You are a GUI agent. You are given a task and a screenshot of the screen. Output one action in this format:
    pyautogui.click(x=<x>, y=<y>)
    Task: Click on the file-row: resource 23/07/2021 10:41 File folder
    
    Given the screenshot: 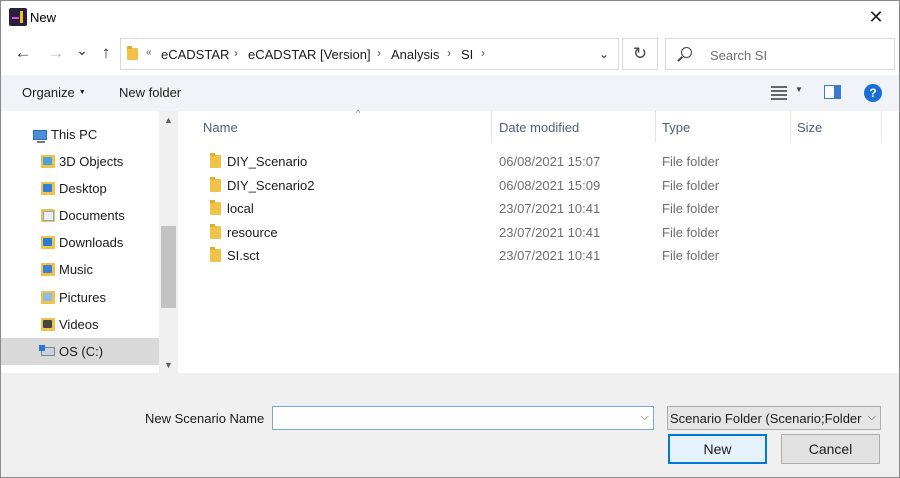 What is the action you would take?
    pyautogui.click(x=536, y=232)
    